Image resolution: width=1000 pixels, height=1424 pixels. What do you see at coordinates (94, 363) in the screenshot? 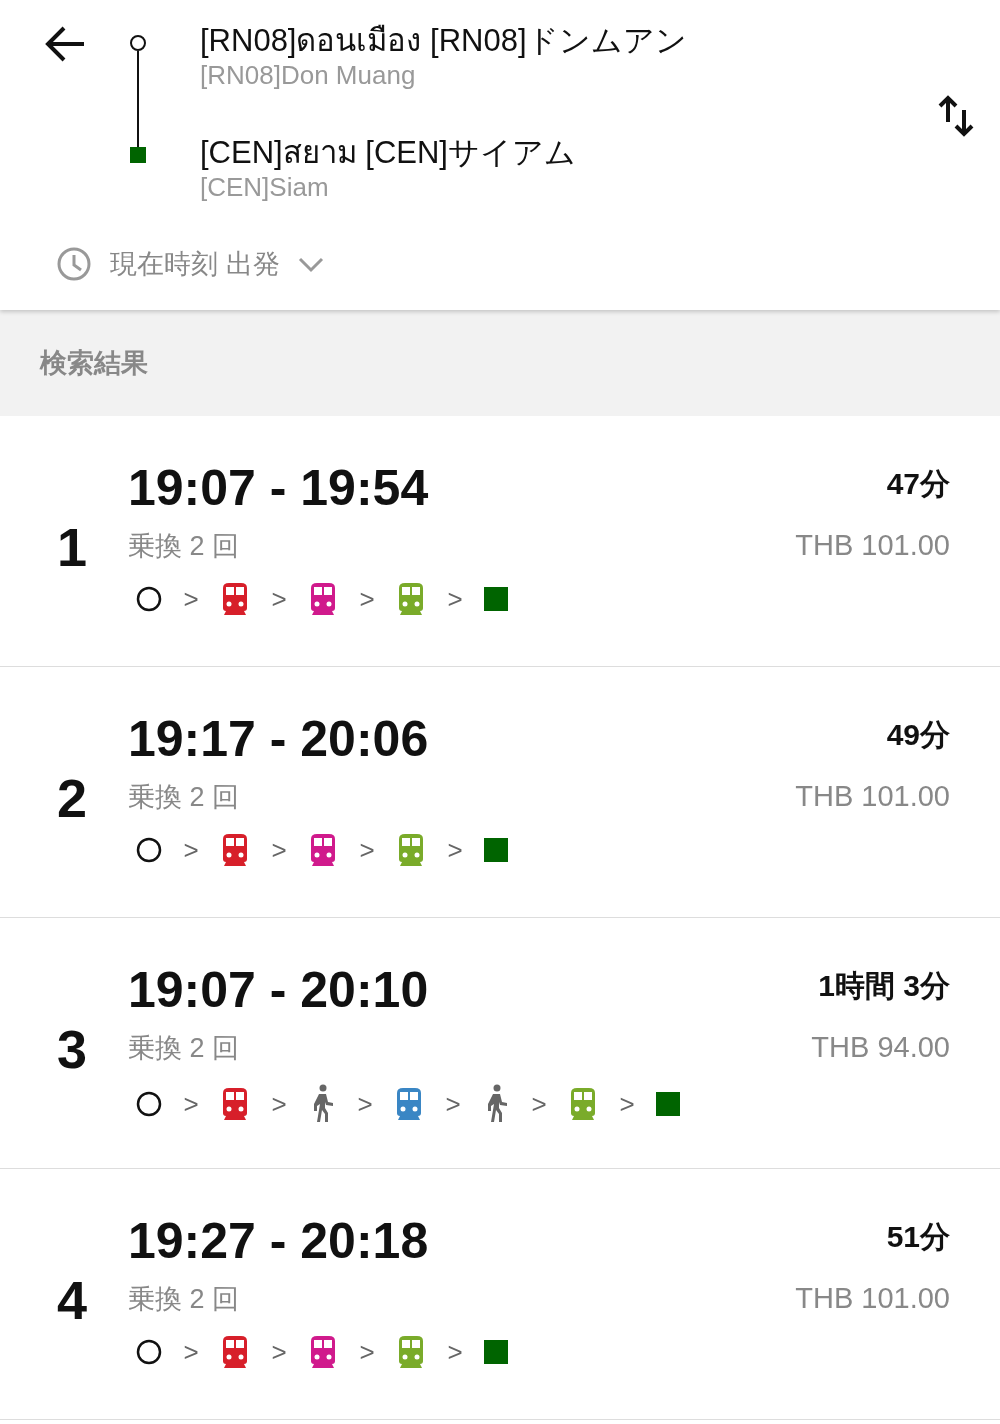
I see `section-title: 検索結果` at bounding box center [94, 363].